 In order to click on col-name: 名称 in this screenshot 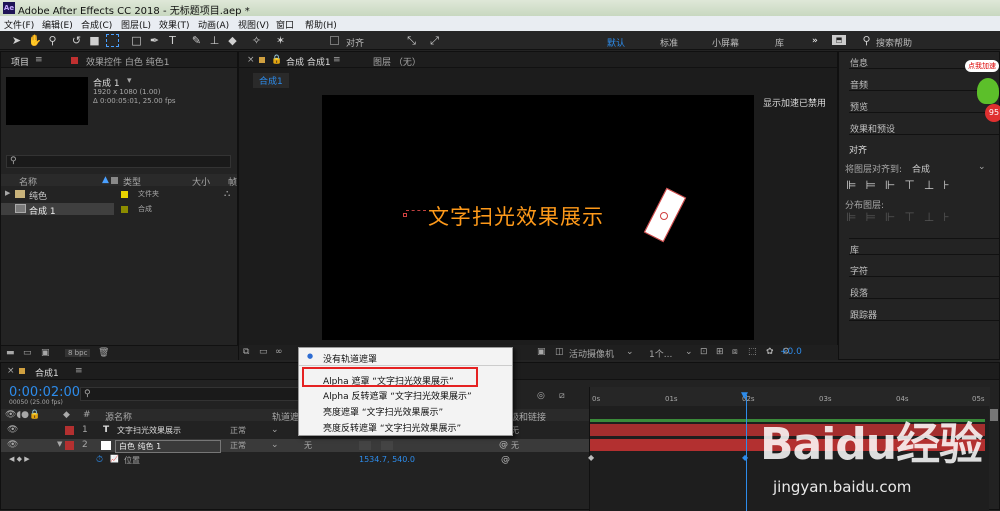, I will do `click(28, 181)`.